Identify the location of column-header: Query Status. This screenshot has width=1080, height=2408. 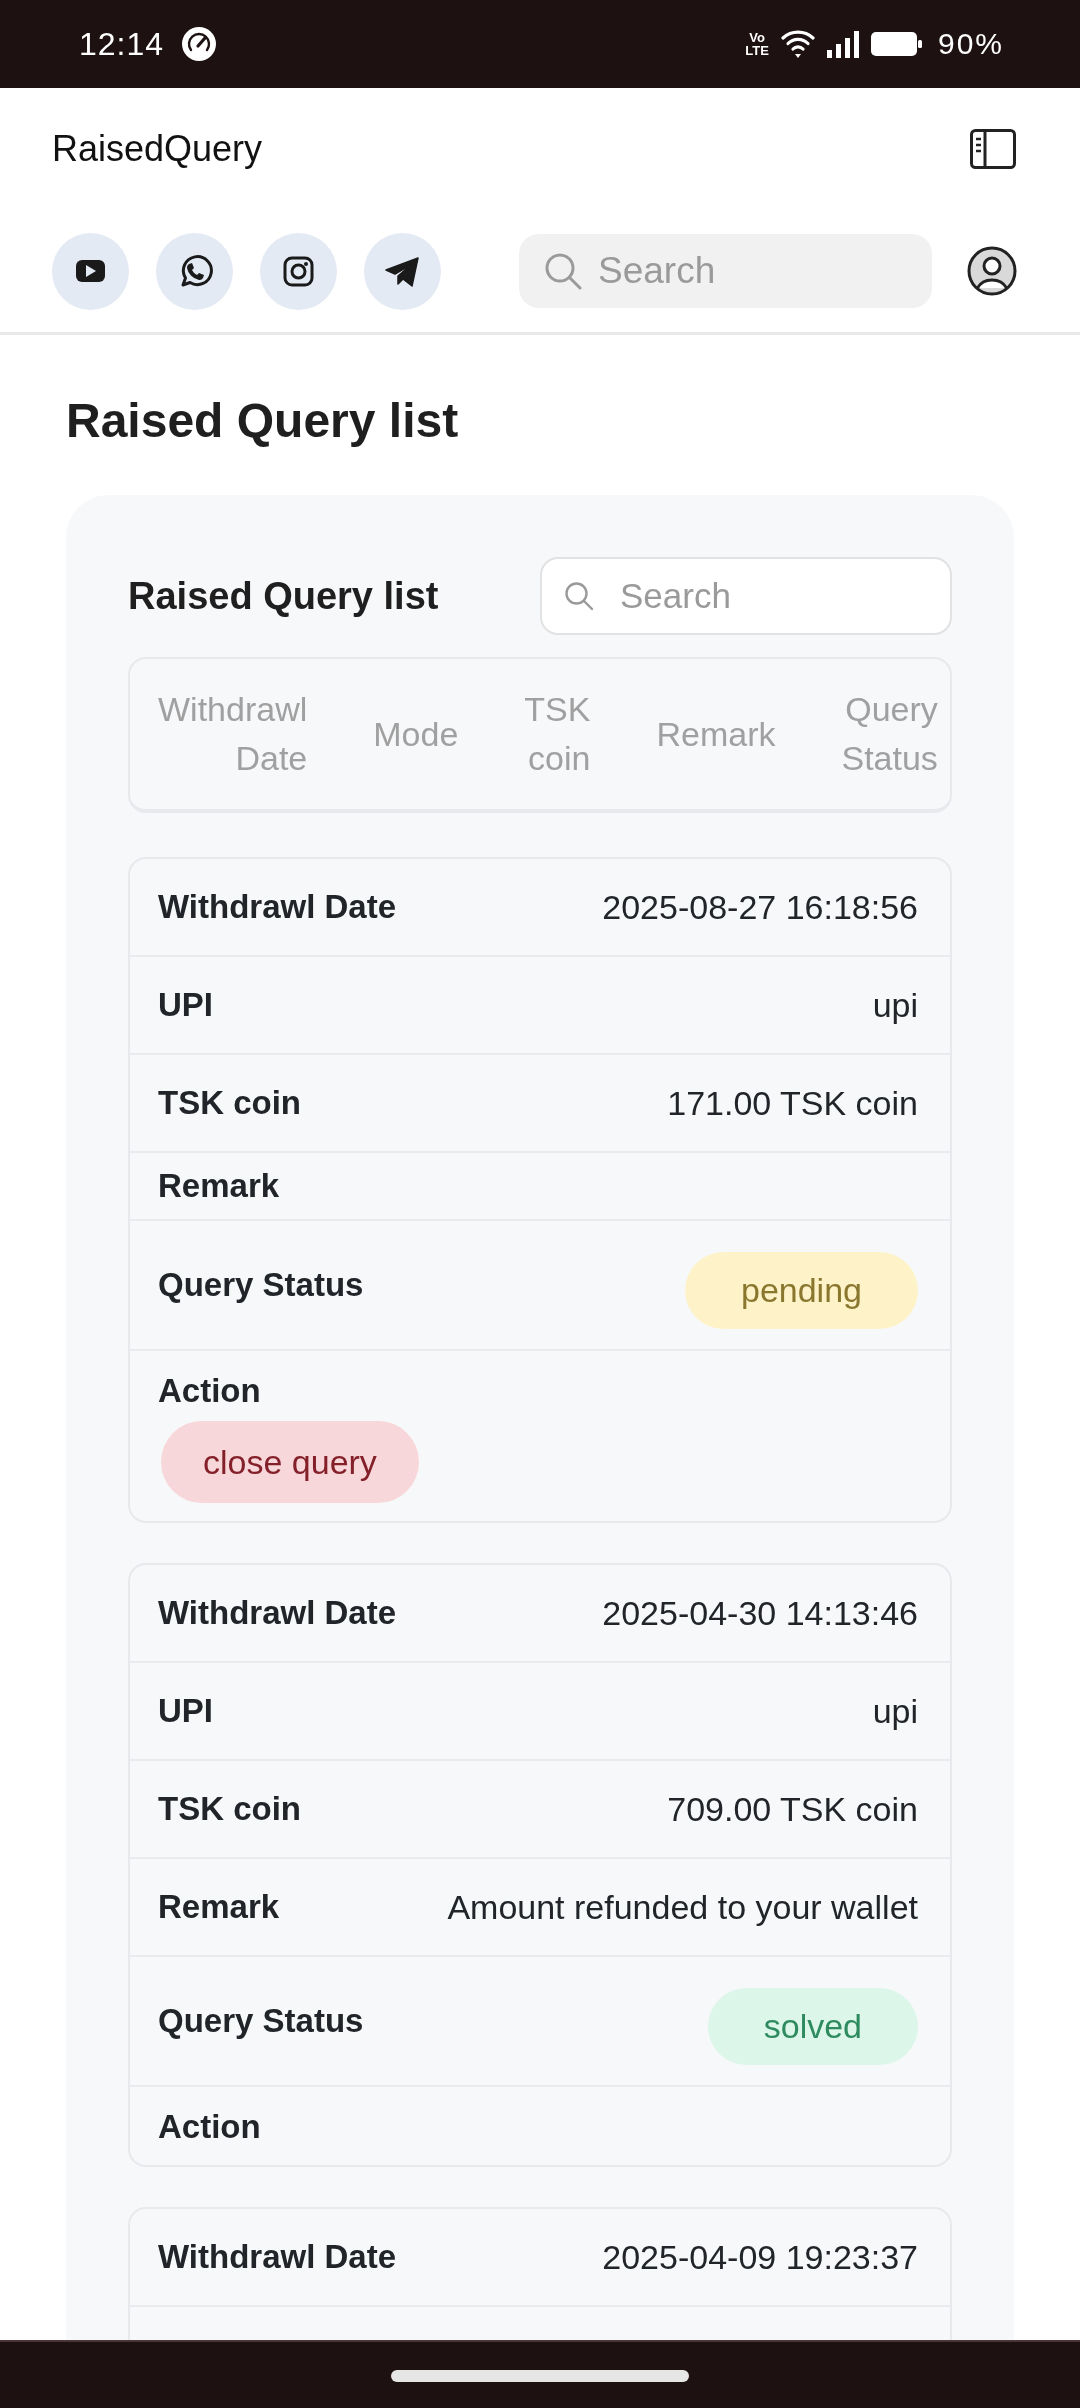
(889, 734).